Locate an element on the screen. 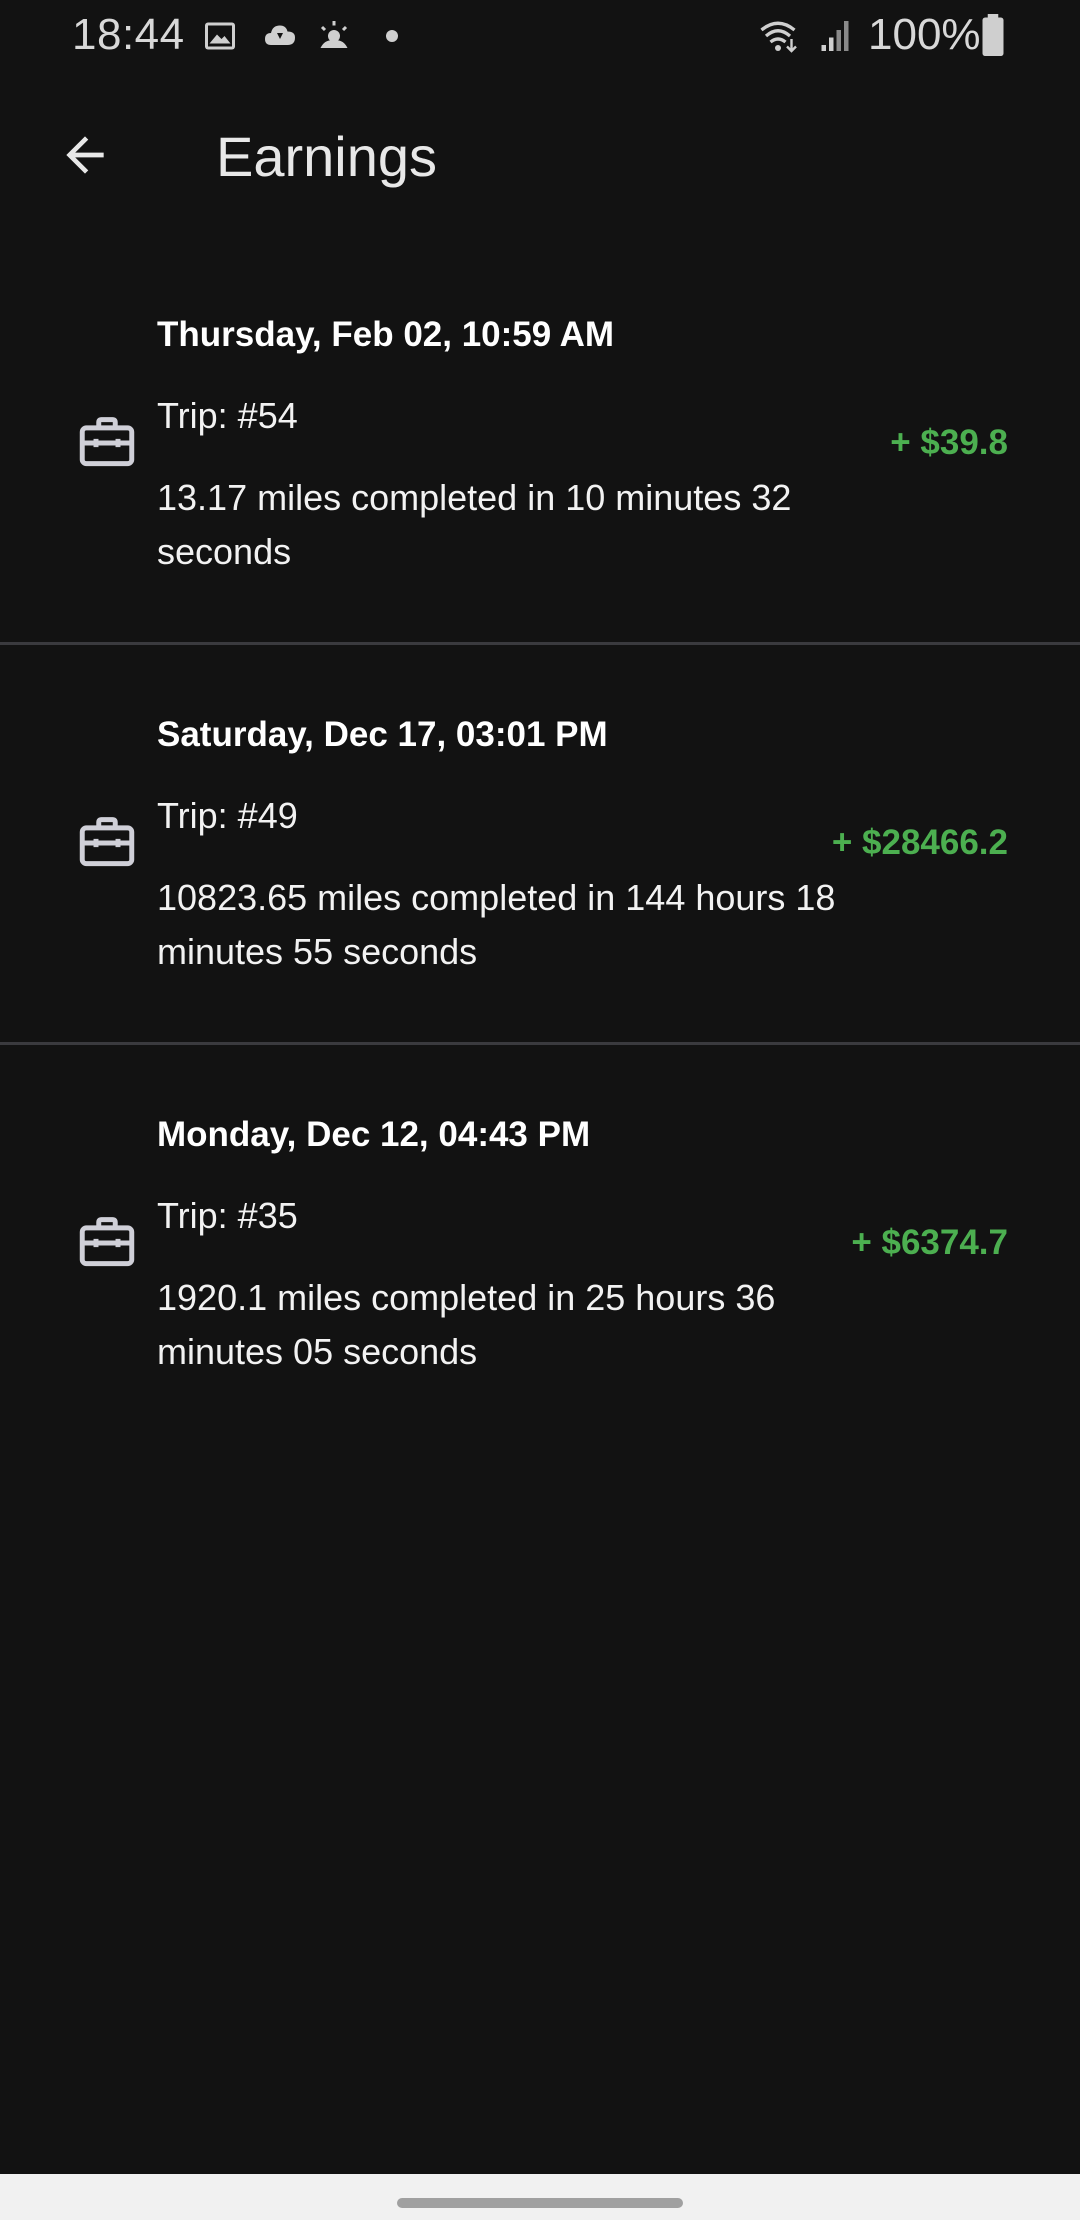 The width and height of the screenshot is (1080, 2220). item-amount: + $28466.2 is located at coordinates (919, 842).